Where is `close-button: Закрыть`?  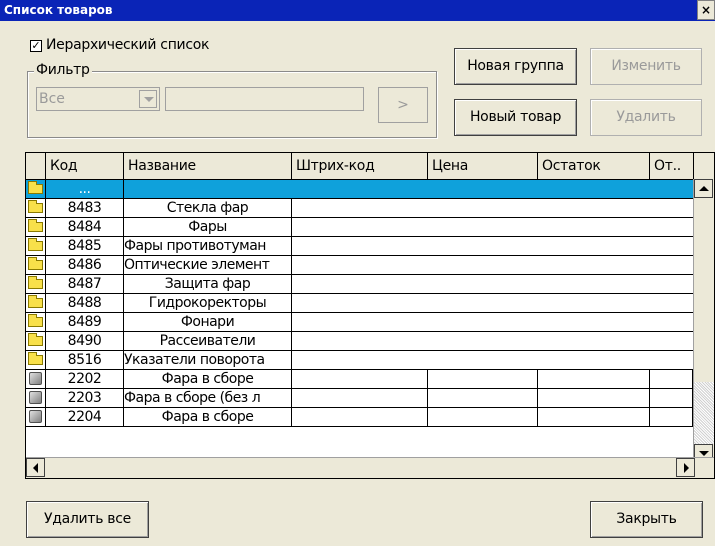 close-button: Закрыть is located at coordinates (646, 519).